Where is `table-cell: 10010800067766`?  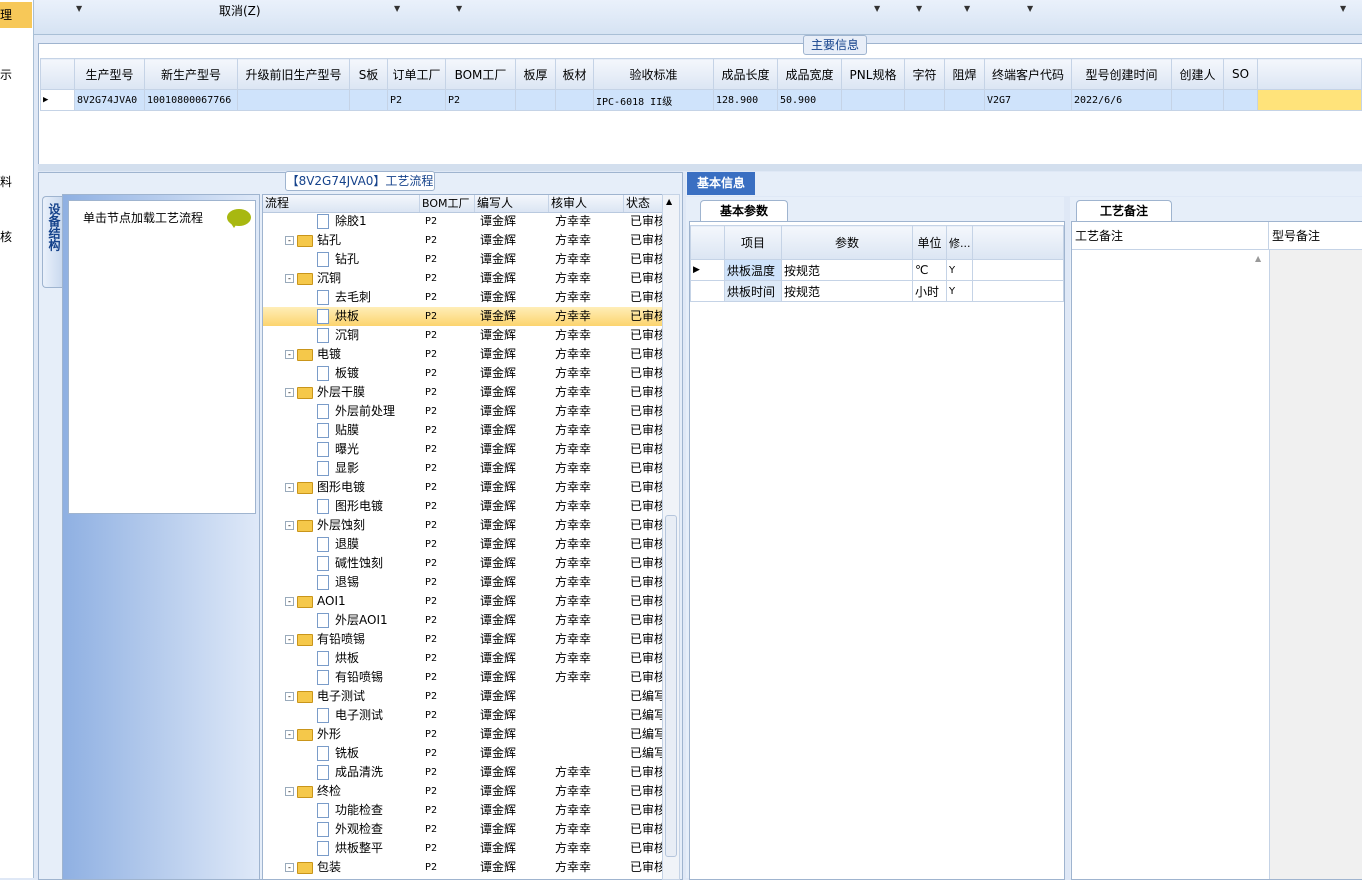 table-cell: 10010800067766 is located at coordinates (191, 100).